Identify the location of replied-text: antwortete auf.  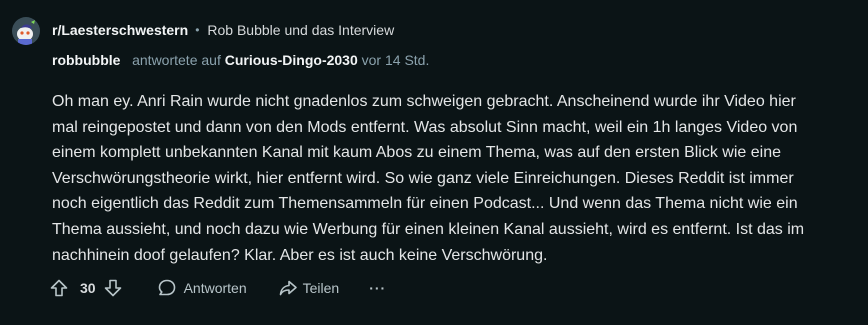
(174, 60).